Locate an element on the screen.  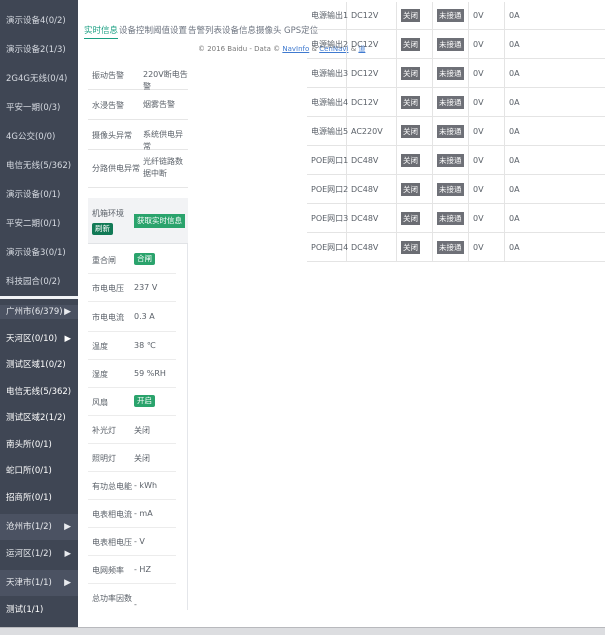
tree-item: 演示设备(0/1) is located at coordinates (39, 195).